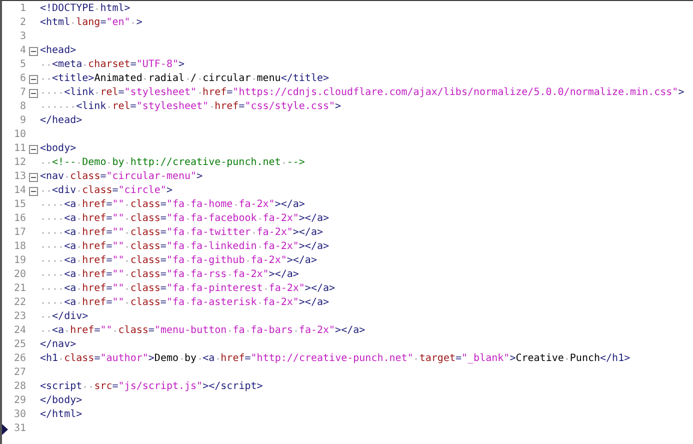  Describe the element at coordinates (61, 401) in the screenshot. I see `code-line: </body>` at that location.